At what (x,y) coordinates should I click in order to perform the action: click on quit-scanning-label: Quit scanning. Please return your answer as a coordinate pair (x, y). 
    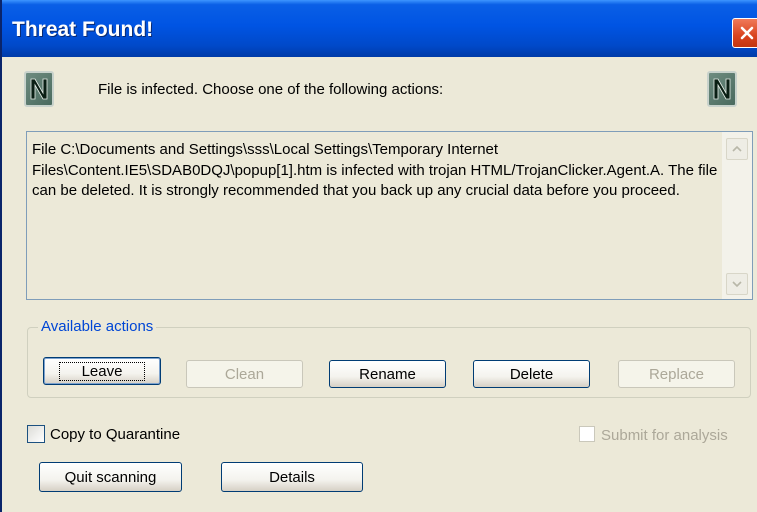
    Looking at the image, I should click on (110, 477).